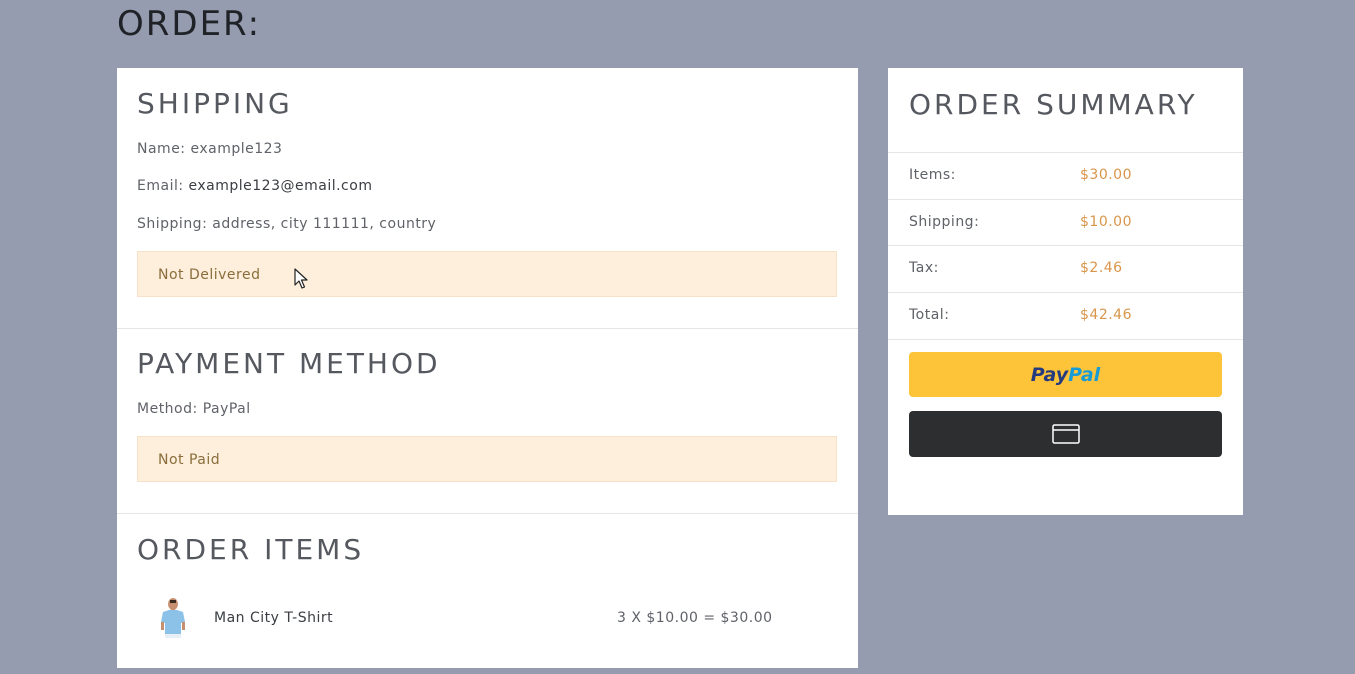 The width and height of the screenshot is (1355, 674). Describe the element at coordinates (1049, 374) in the screenshot. I see `paypal-logo-pay: Pay` at that location.